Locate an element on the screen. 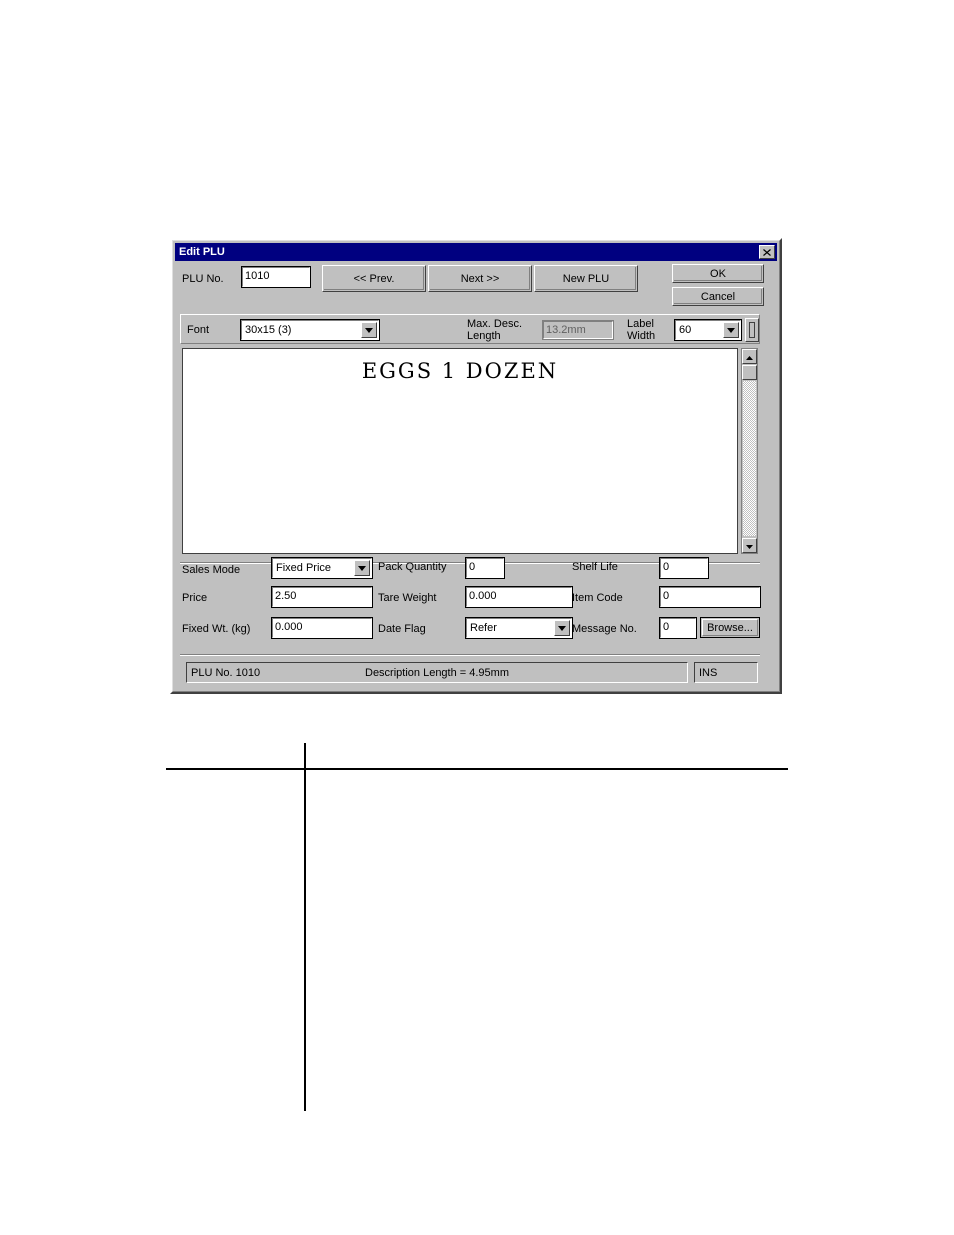 This screenshot has height=1235, width=954. scrollbar-up-button is located at coordinates (749, 356).